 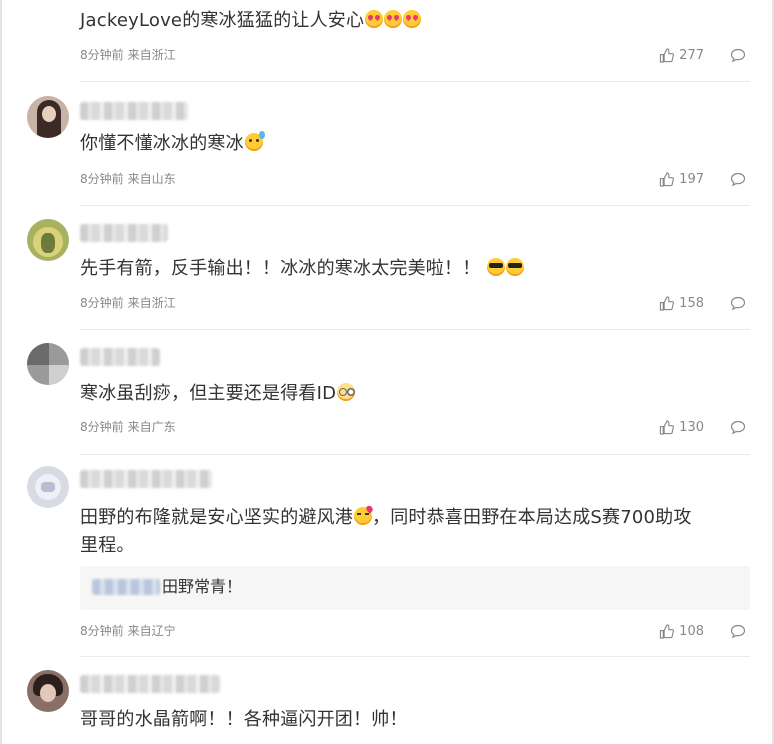 I want to click on like-count: 197, so click(x=691, y=179).